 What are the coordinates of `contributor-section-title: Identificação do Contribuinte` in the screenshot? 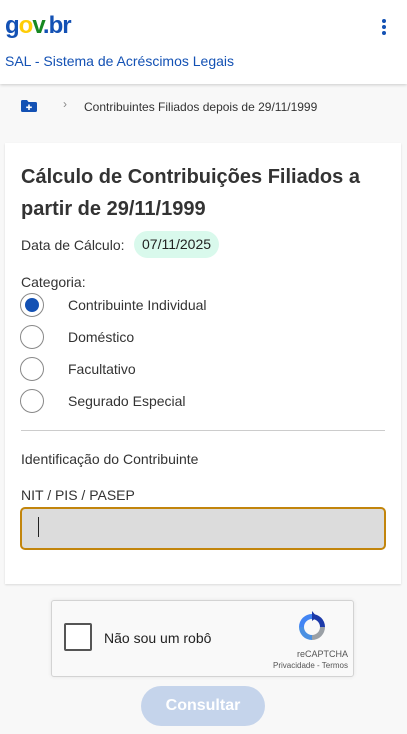 It's located at (110, 459).